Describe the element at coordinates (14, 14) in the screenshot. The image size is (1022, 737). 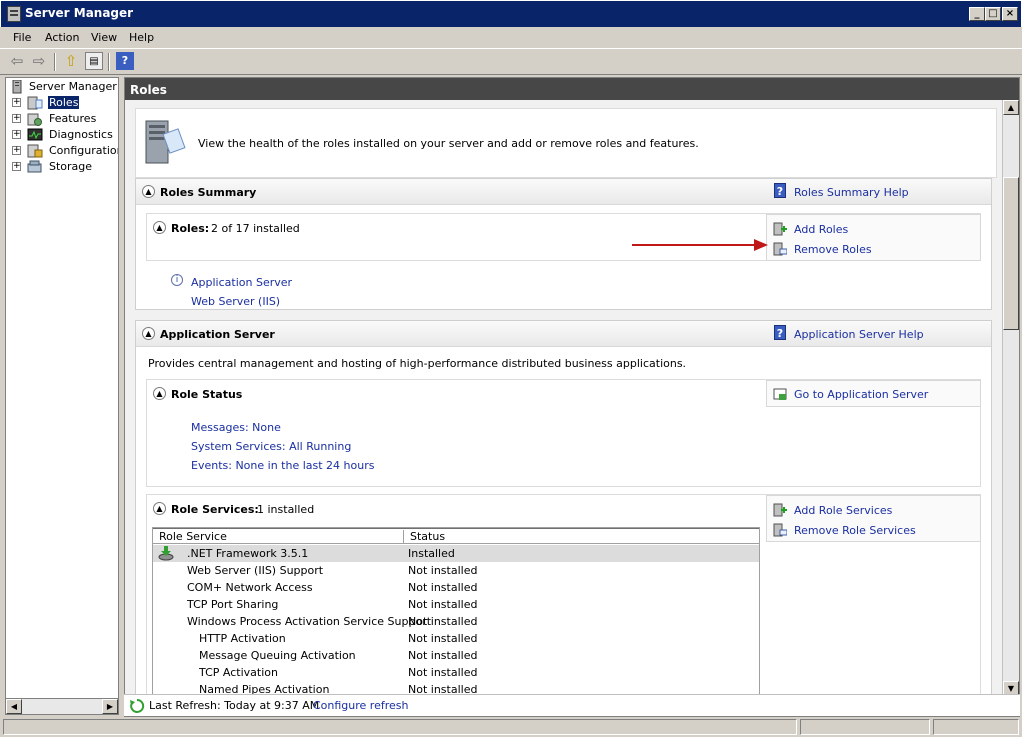
I see `server-manager-icon` at that location.